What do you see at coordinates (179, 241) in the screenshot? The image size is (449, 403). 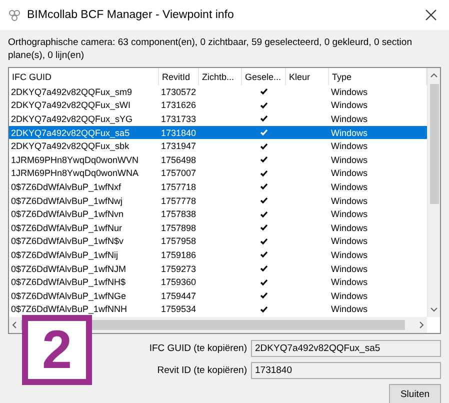 I see `table-cell-text: 1757958` at bounding box center [179, 241].